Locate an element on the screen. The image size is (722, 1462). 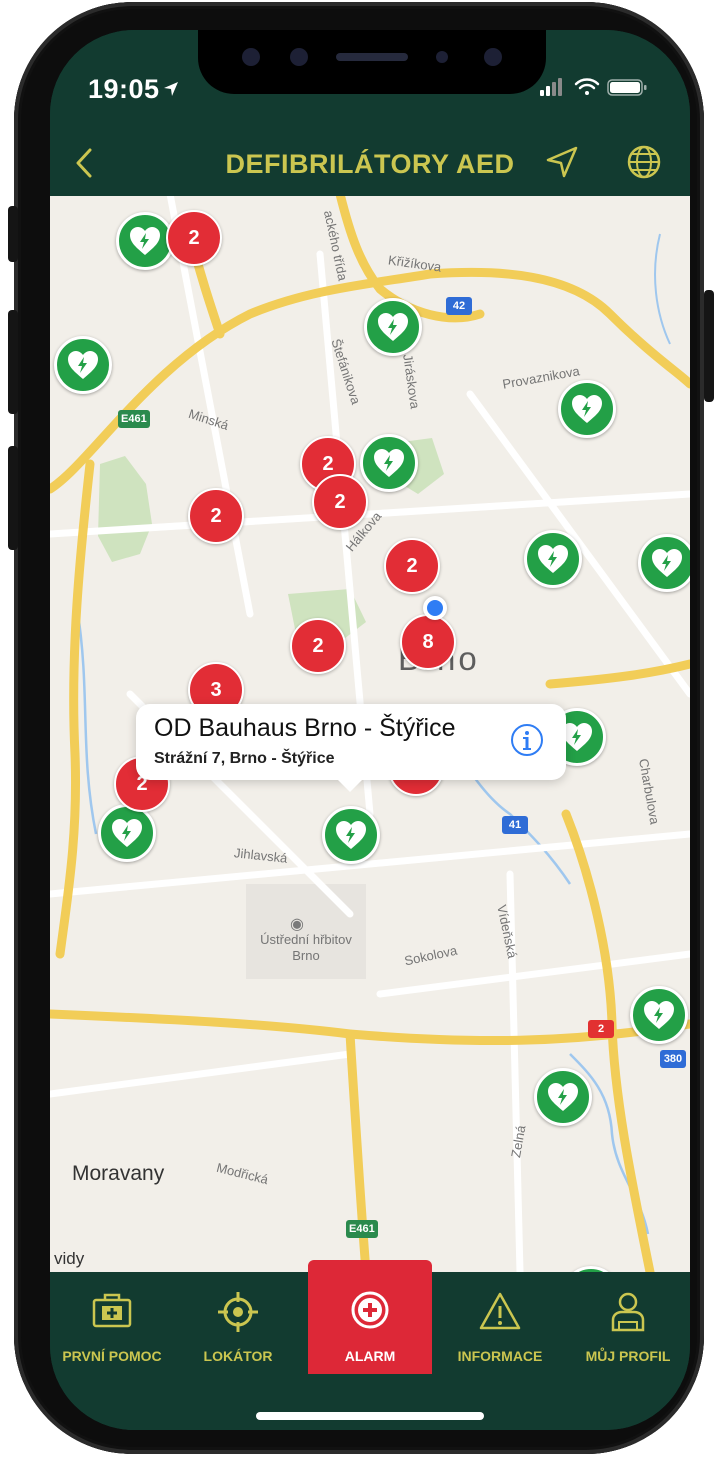
user-location-dot is located at coordinates (435, 608).